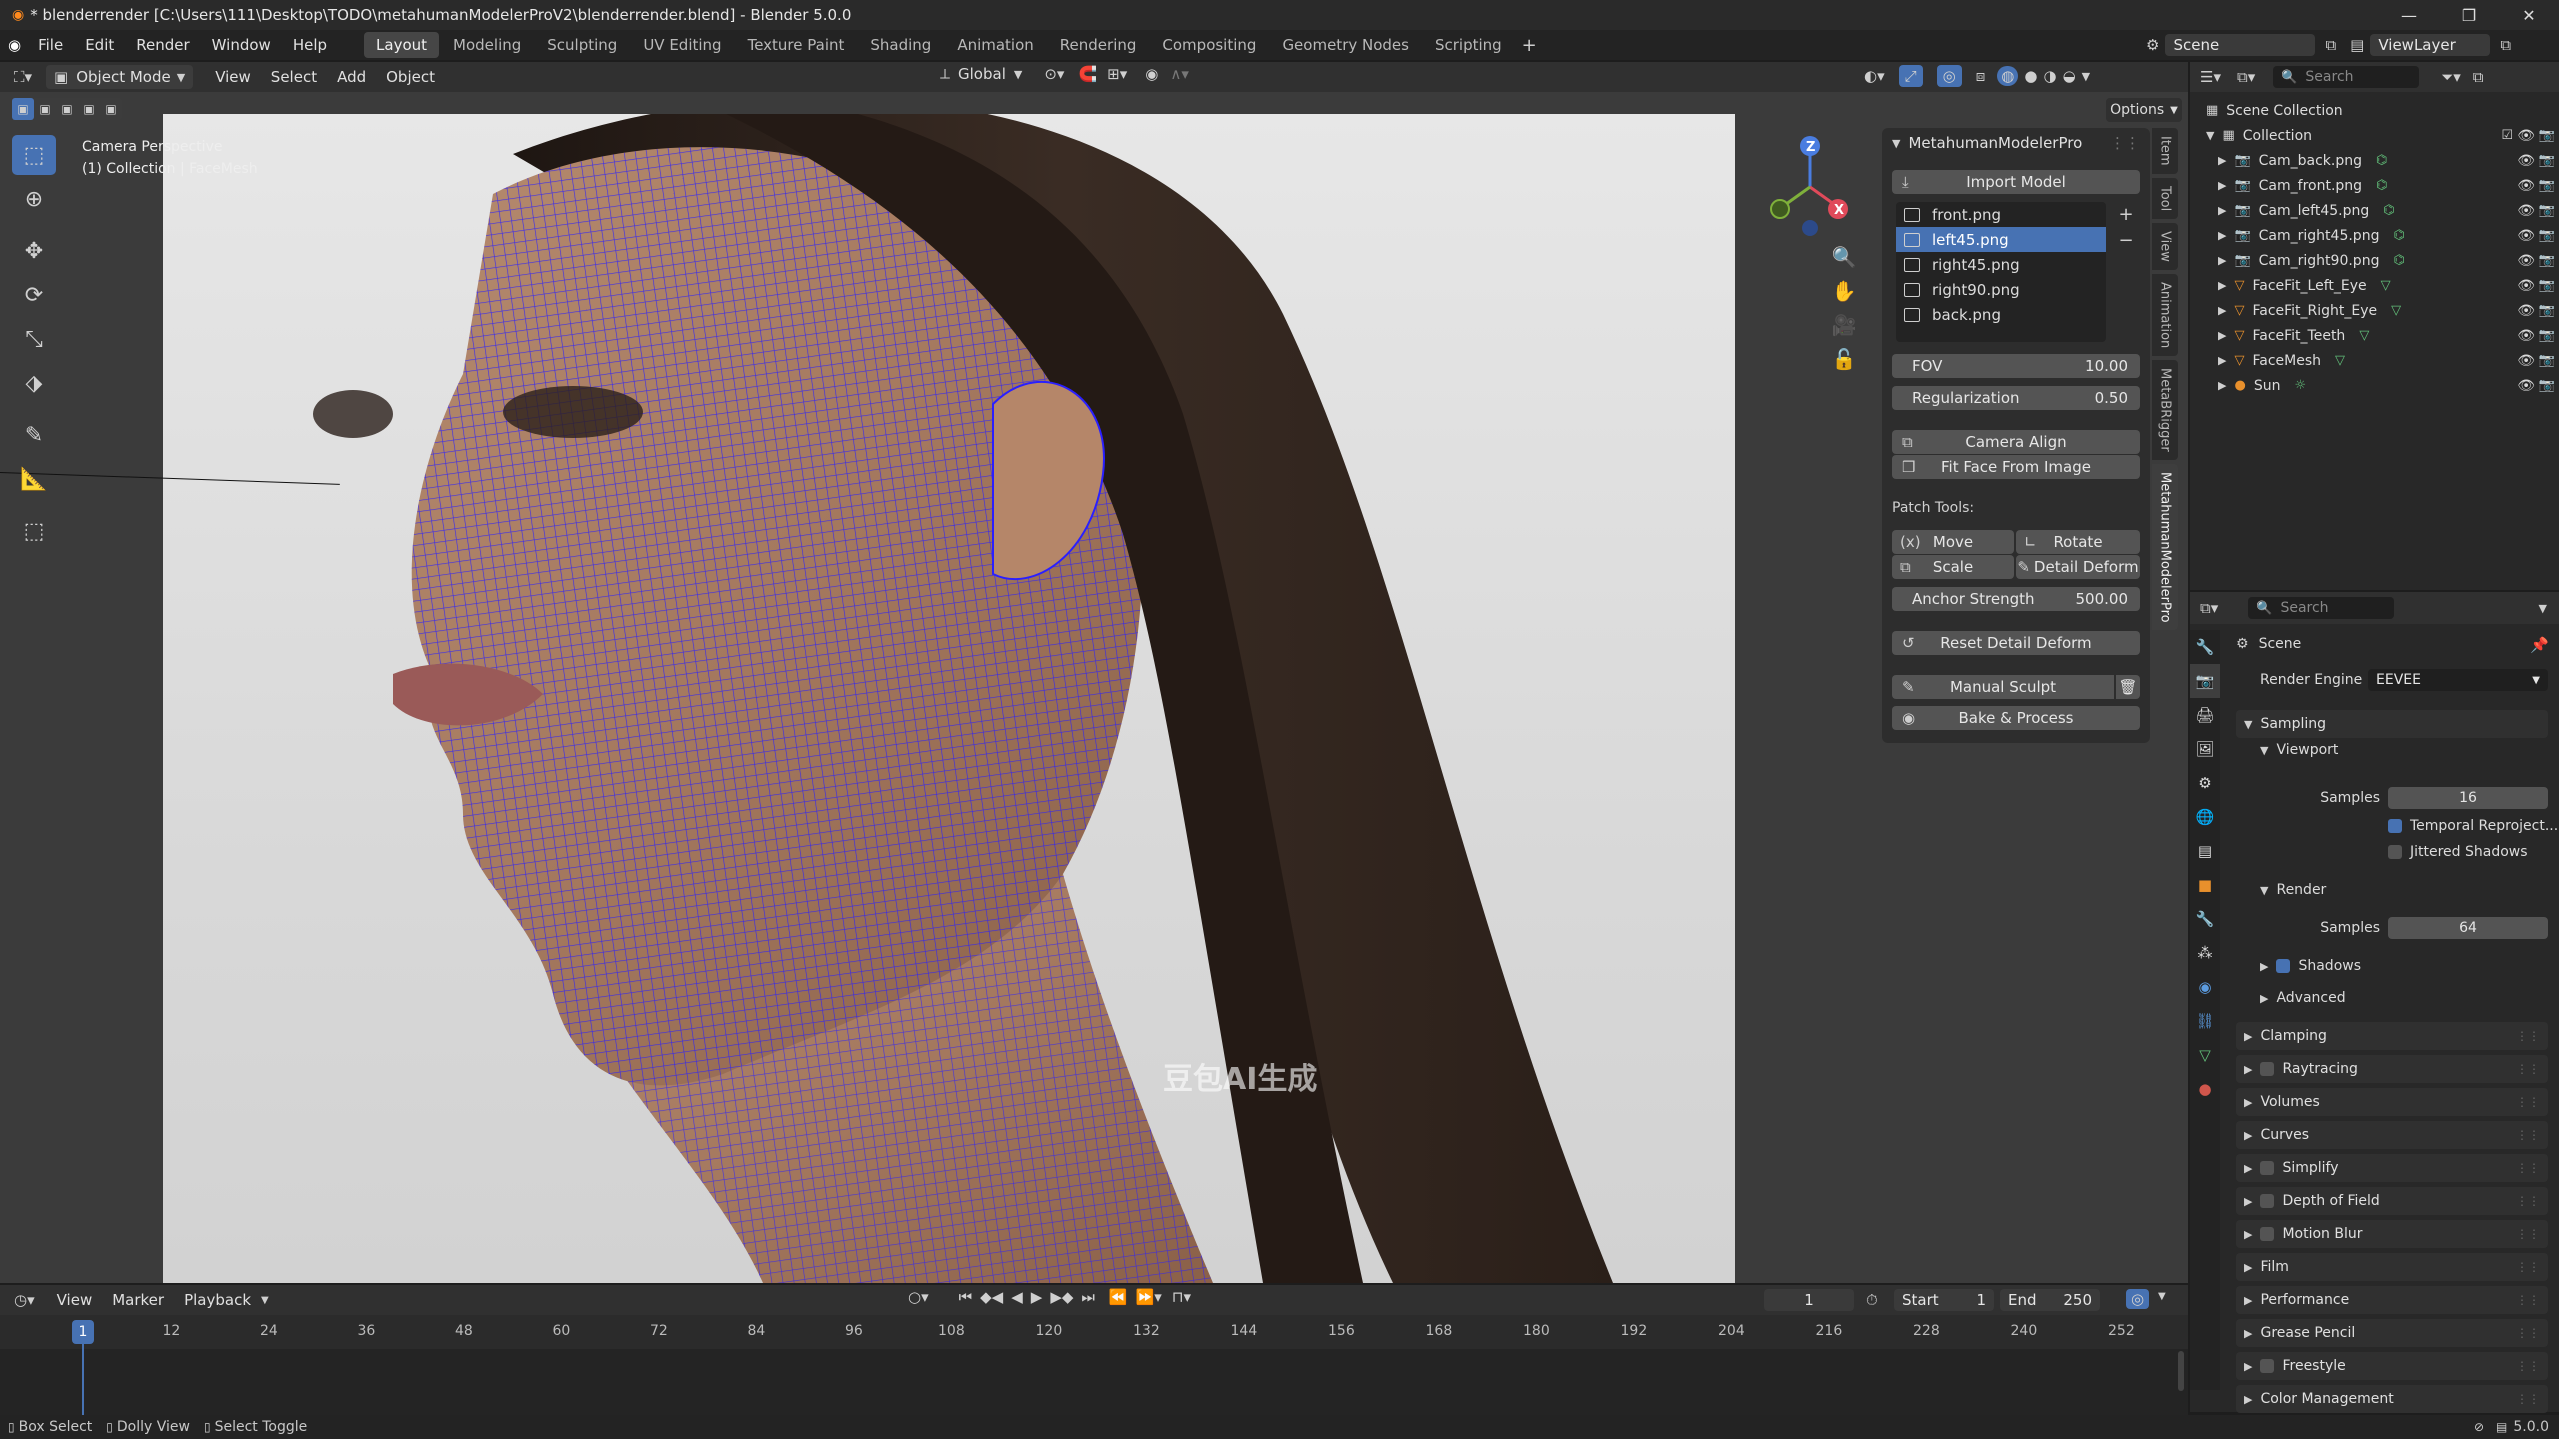 Image resolution: width=2559 pixels, height=1439 pixels. I want to click on panel-header: ▼ MetahumanModelerPro ⋮⋮, so click(2016, 143).